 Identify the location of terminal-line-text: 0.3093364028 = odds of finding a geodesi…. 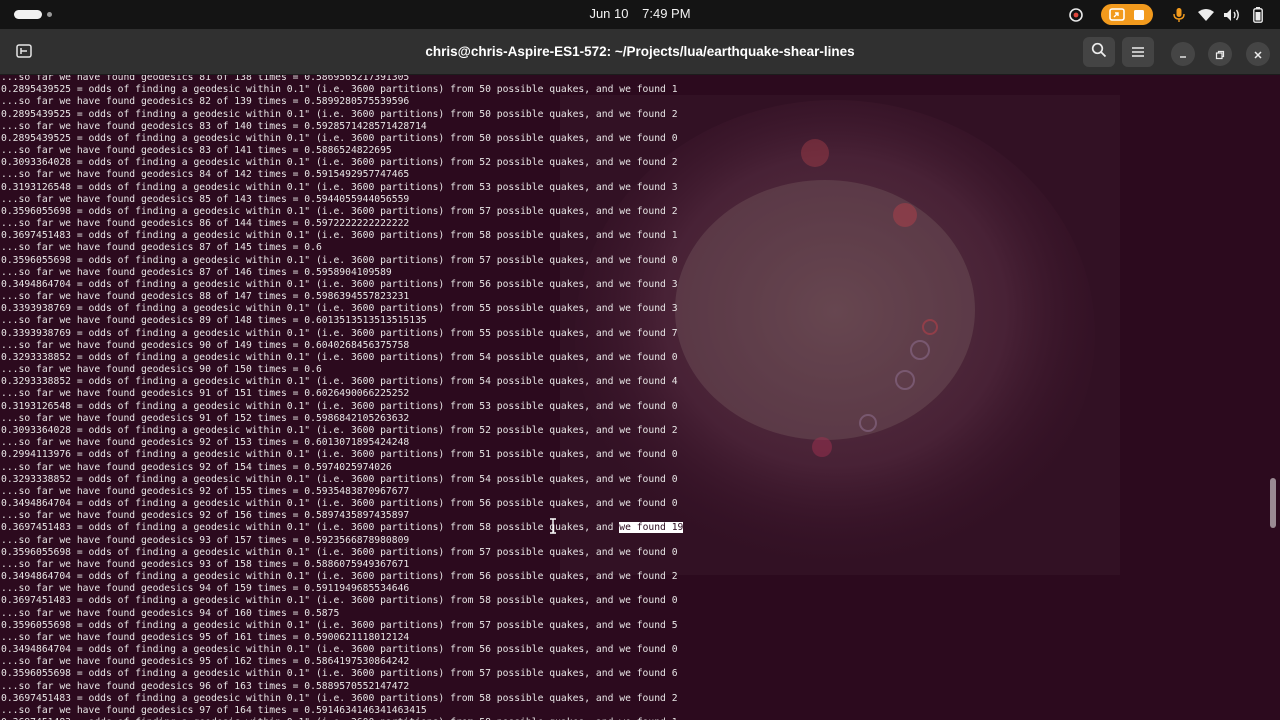
(339, 163).